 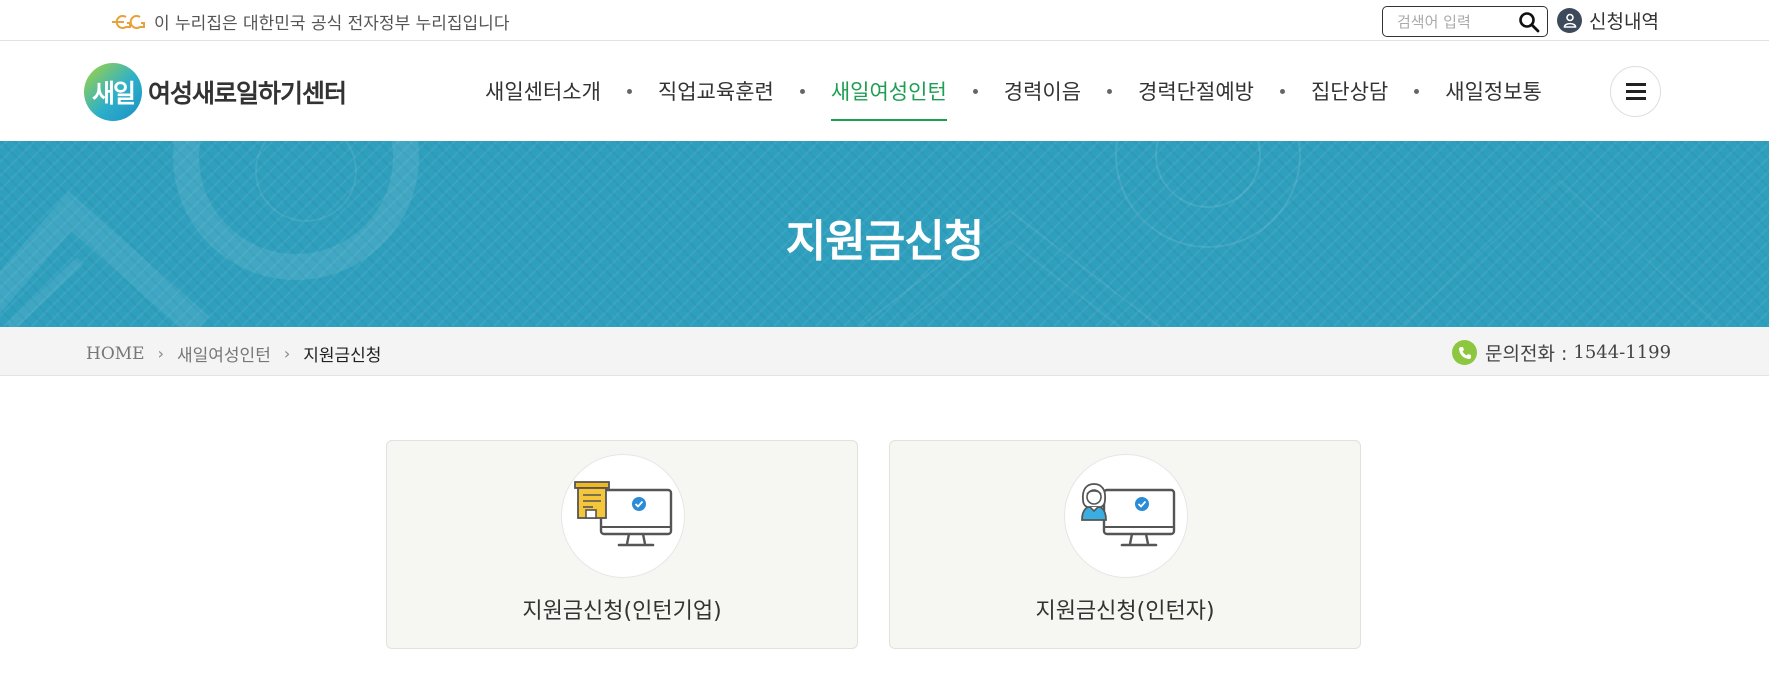 What do you see at coordinates (113, 92) in the screenshot?
I see `logo-mark: 새일` at bounding box center [113, 92].